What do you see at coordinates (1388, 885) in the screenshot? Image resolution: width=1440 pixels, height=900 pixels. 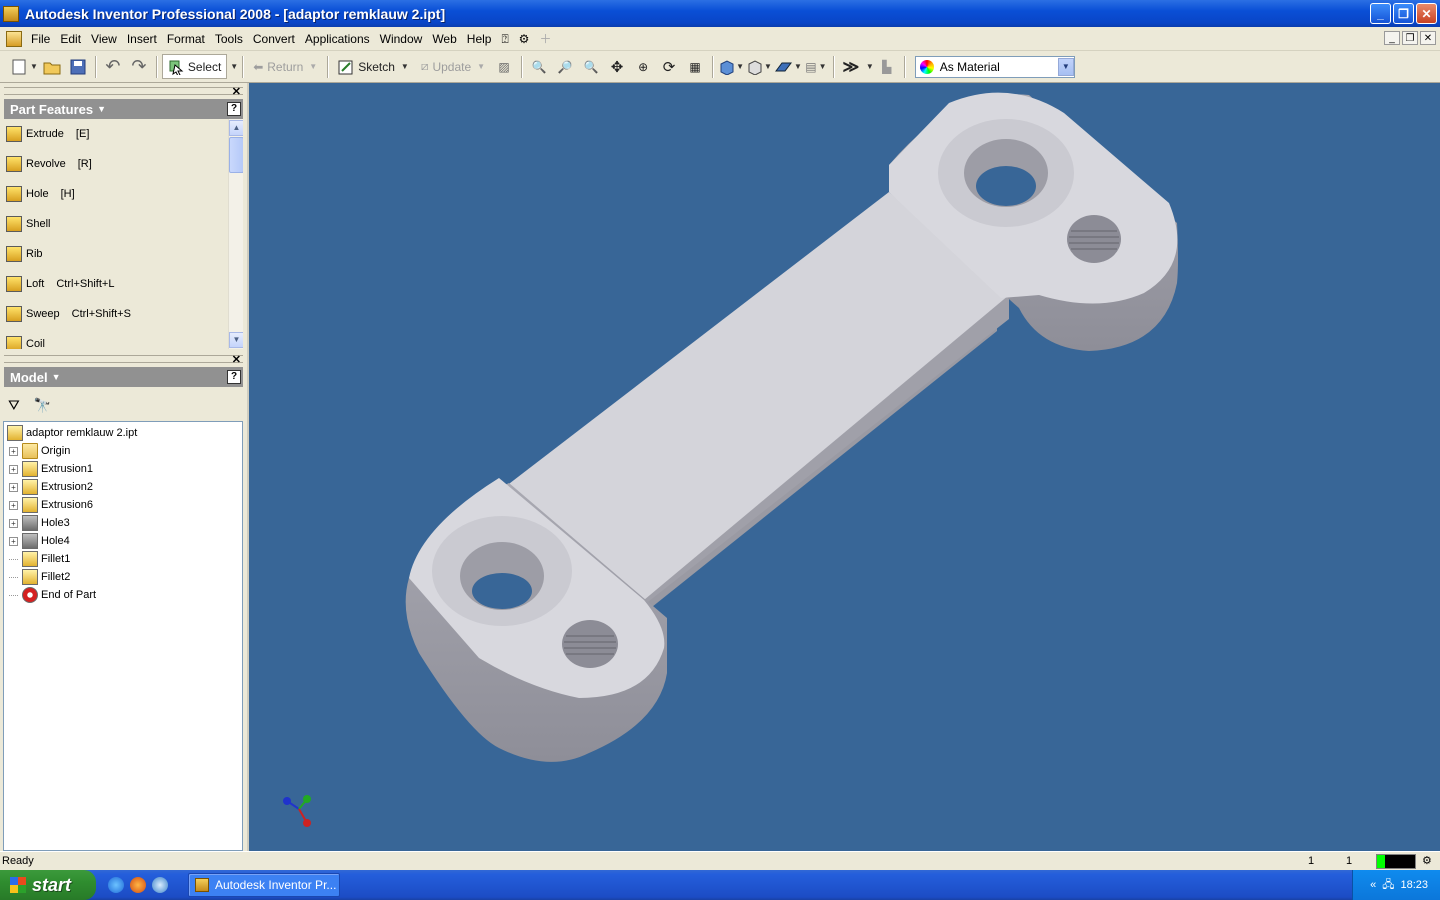 I see `network-icon: 🖧` at bounding box center [1388, 885].